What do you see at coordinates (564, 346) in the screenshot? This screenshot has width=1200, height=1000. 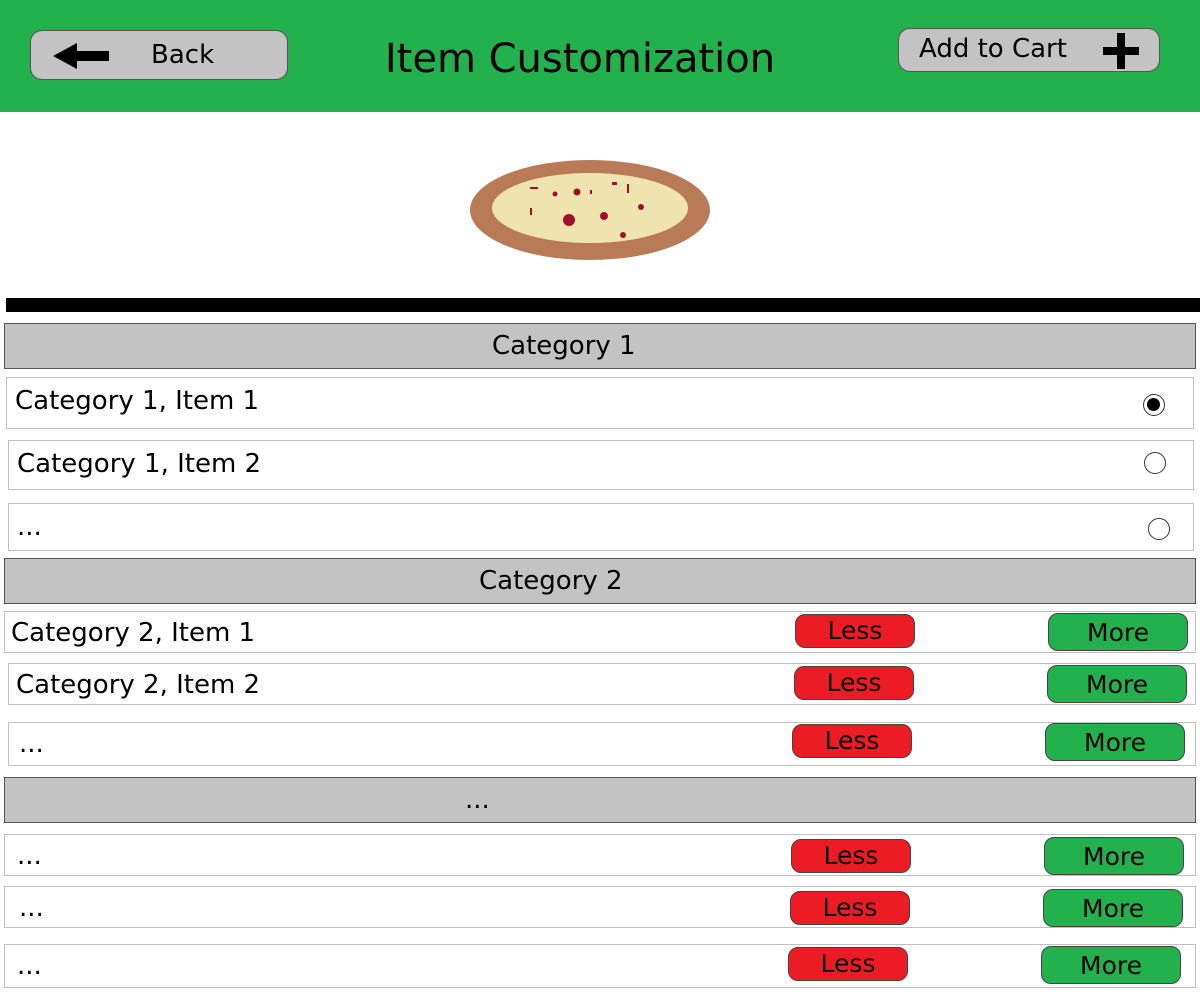 I see `category-1-title: Category 1` at bounding box center [564, 346].